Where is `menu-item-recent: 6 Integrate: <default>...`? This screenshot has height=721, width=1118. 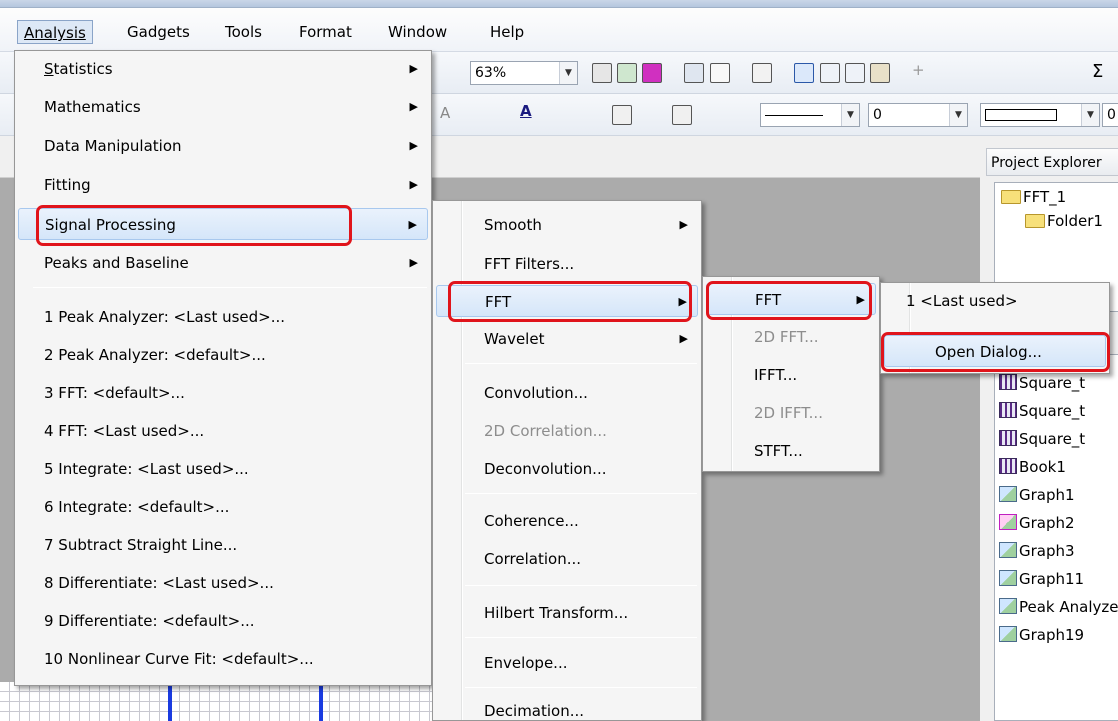
menu-item-recent: 6 Integrate: <default>... is located at coordinates (223, 507).